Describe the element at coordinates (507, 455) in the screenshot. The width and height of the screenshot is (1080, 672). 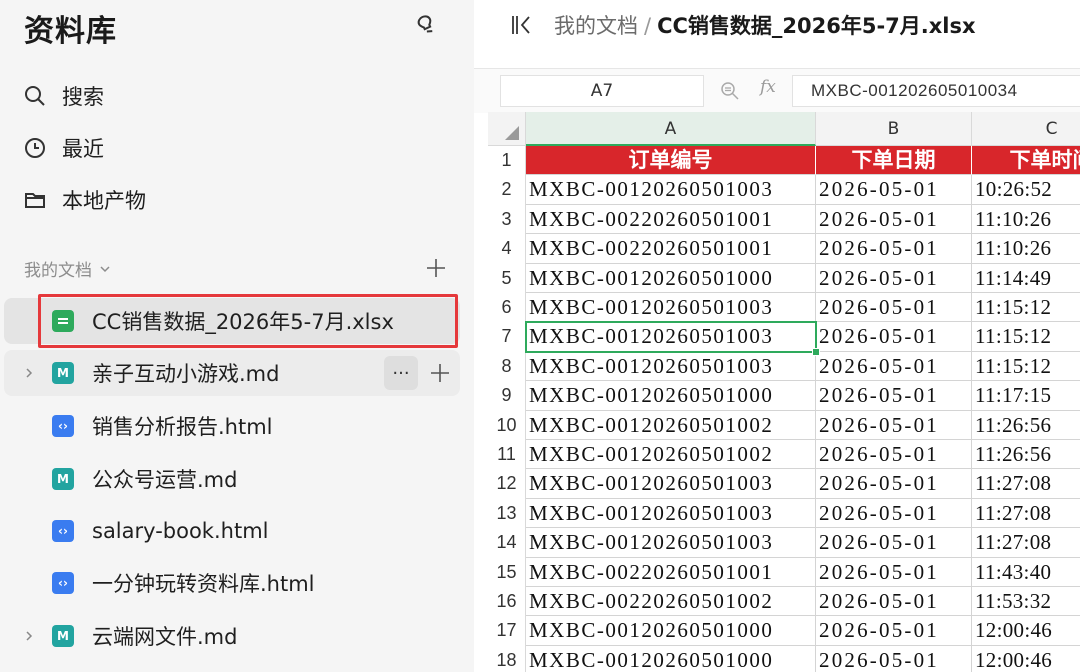
I see `row-number: 11` at that location.